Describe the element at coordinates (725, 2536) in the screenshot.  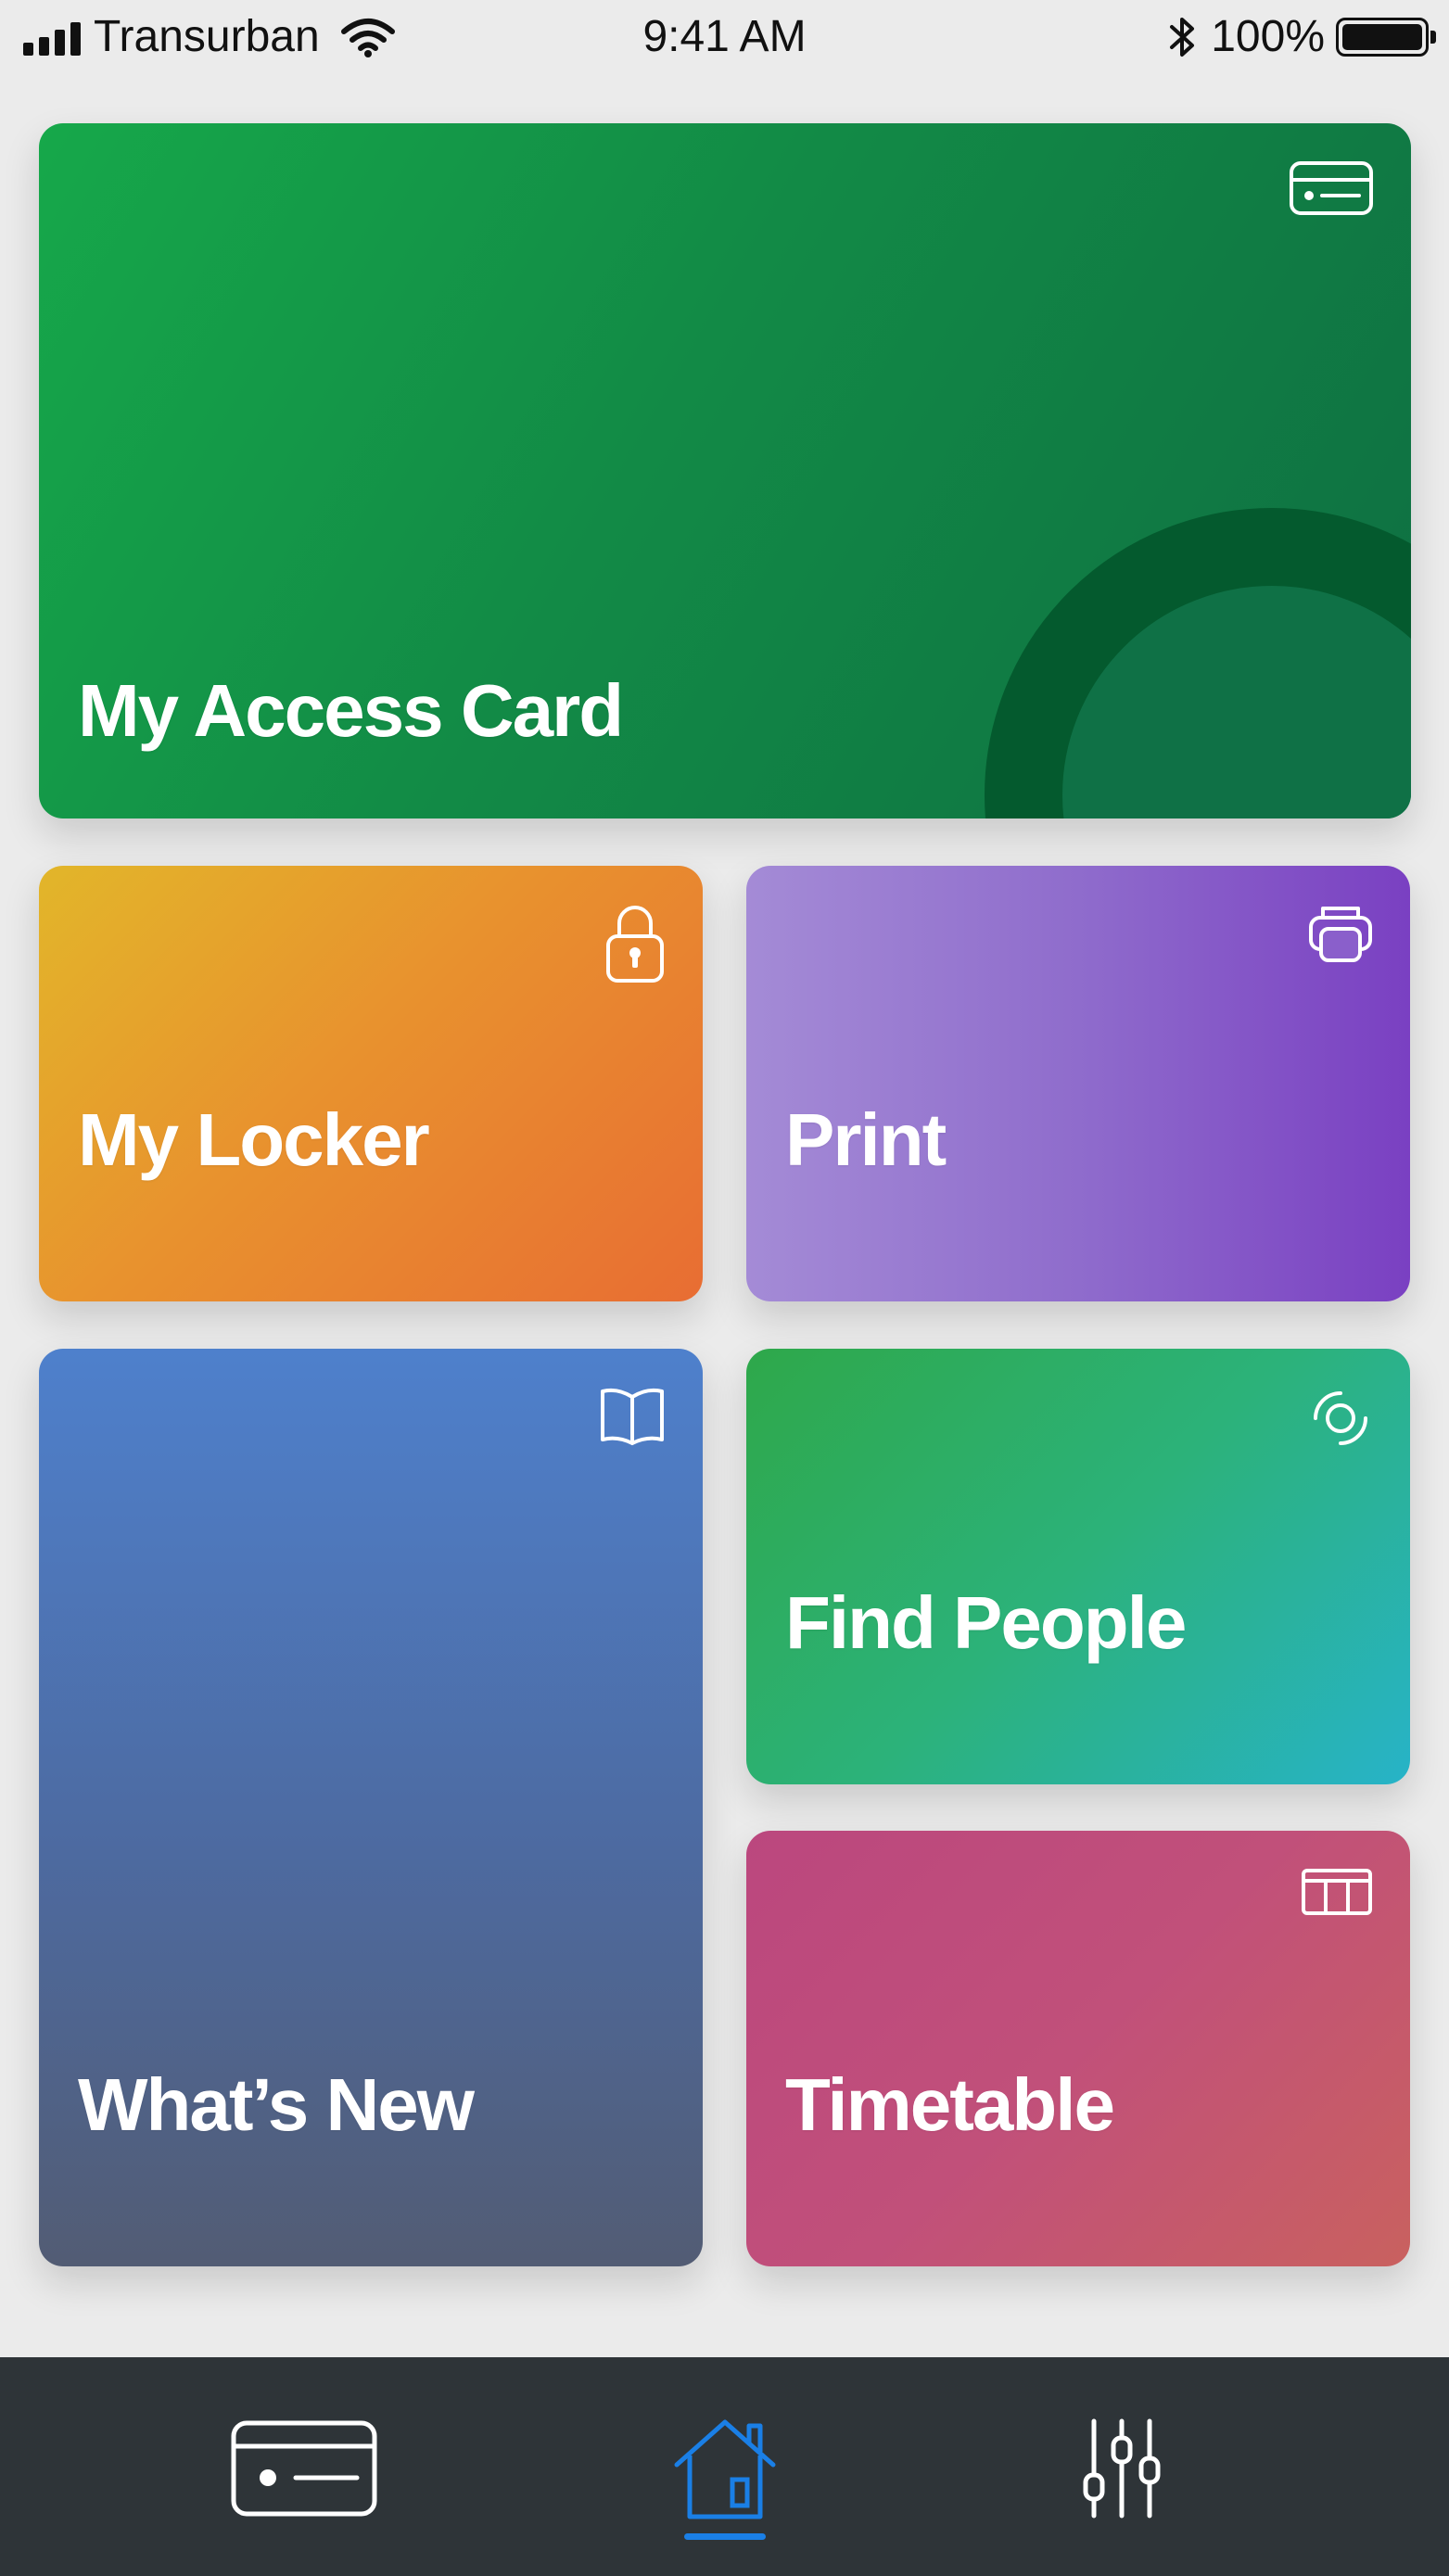
I see `active-tab-indicator` at that location.